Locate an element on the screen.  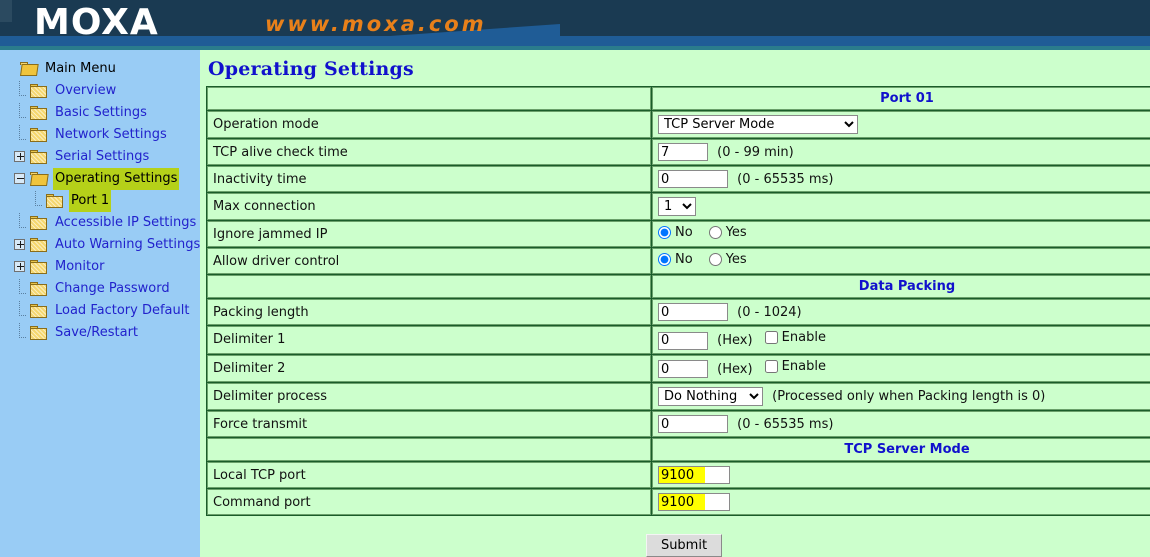
site-banner: MOXA www.moxa.com is located at coordinates (575, 25).